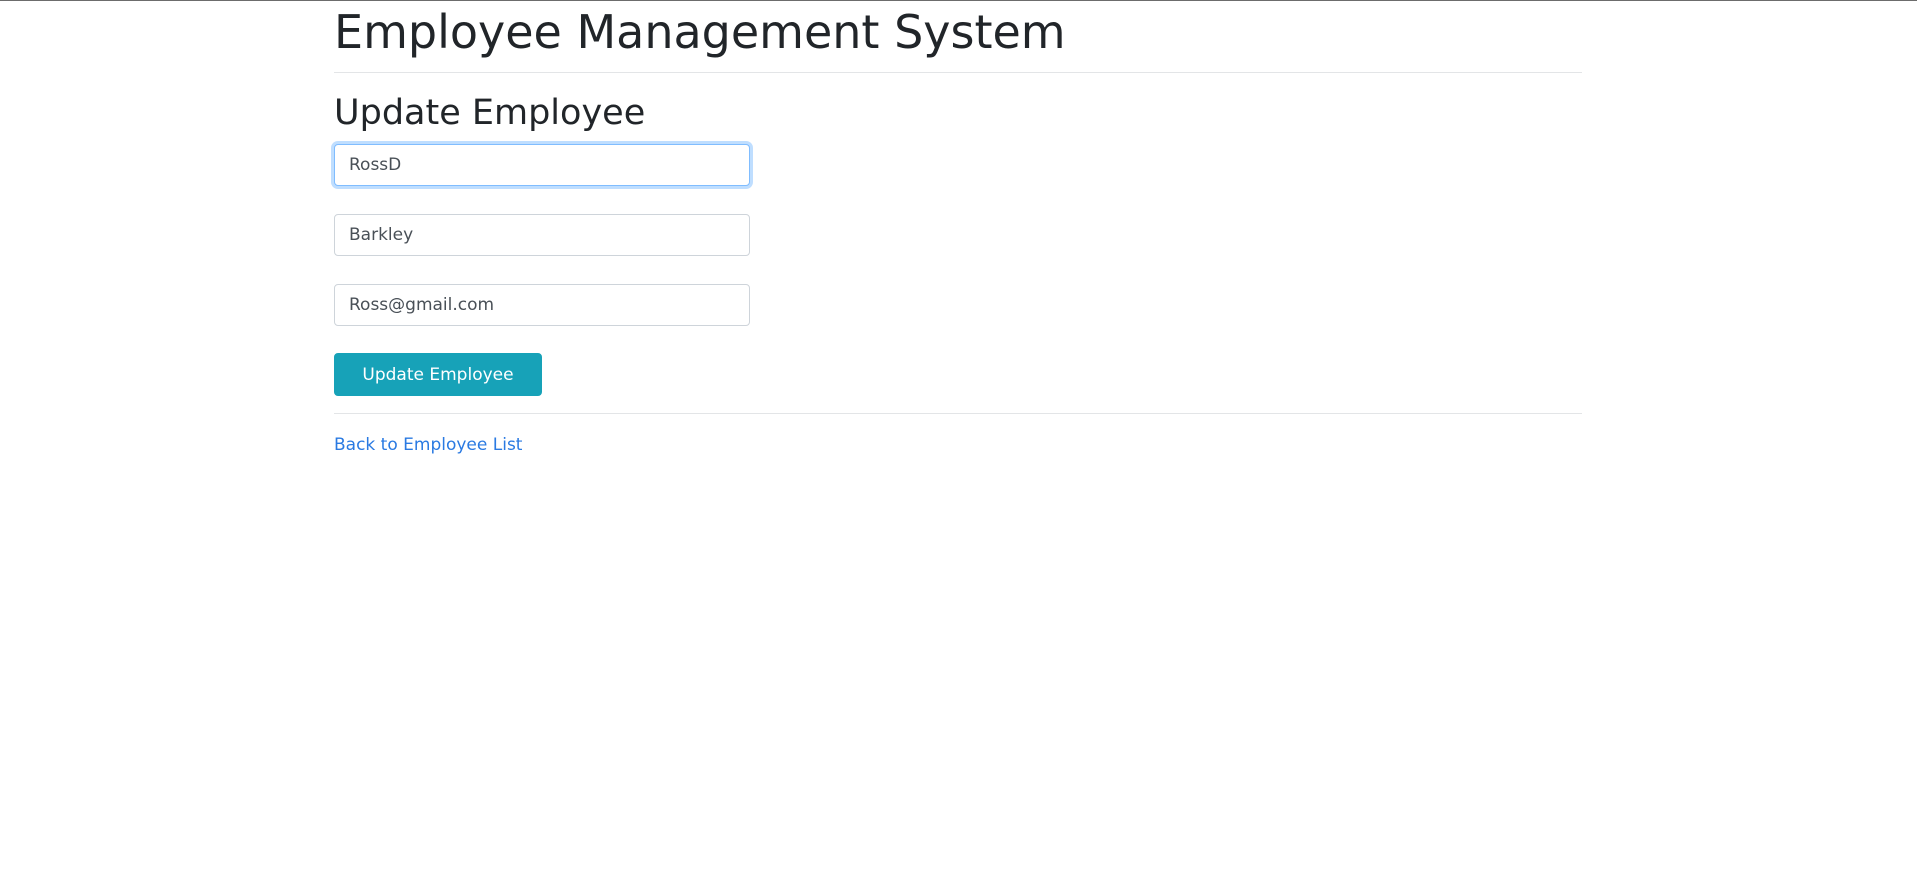  Describe the element at coordinates (958, 413) in the screenshot. I see `footer-divider` at that location.